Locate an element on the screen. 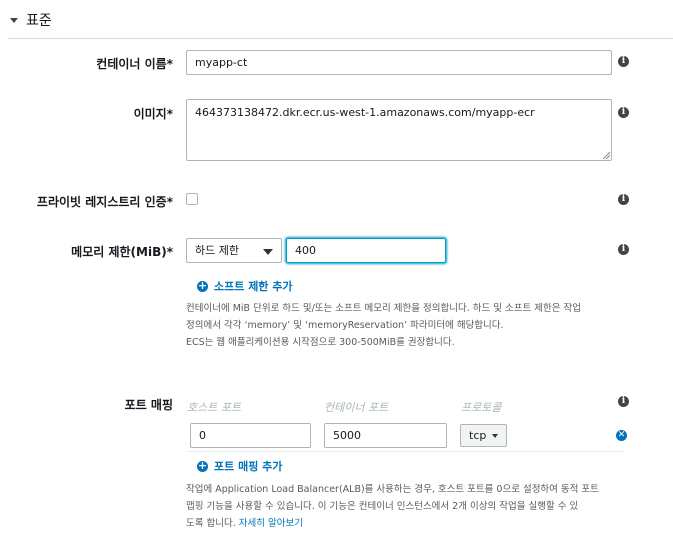 The width and height of the screenshot is (673, 543). add-port-mapping-label: 포트 매핑 추가 is located at coordinates (248, 466).